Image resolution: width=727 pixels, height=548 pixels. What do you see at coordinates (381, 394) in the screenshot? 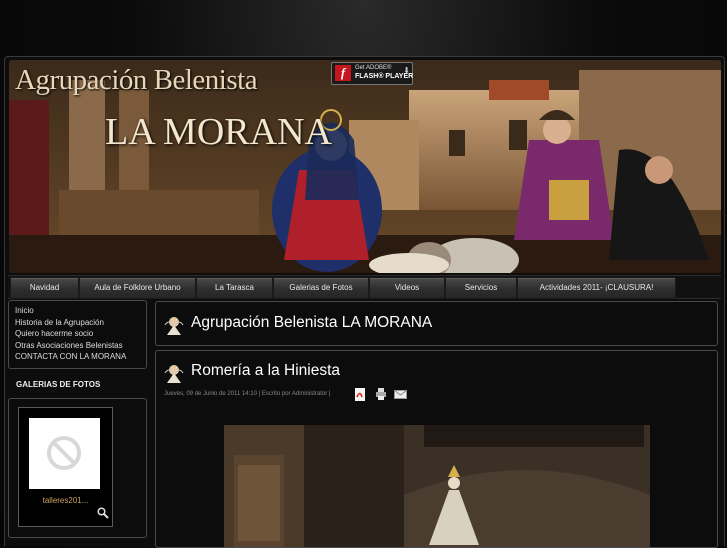
I see `print-icon` at bounding box center [381, 394].